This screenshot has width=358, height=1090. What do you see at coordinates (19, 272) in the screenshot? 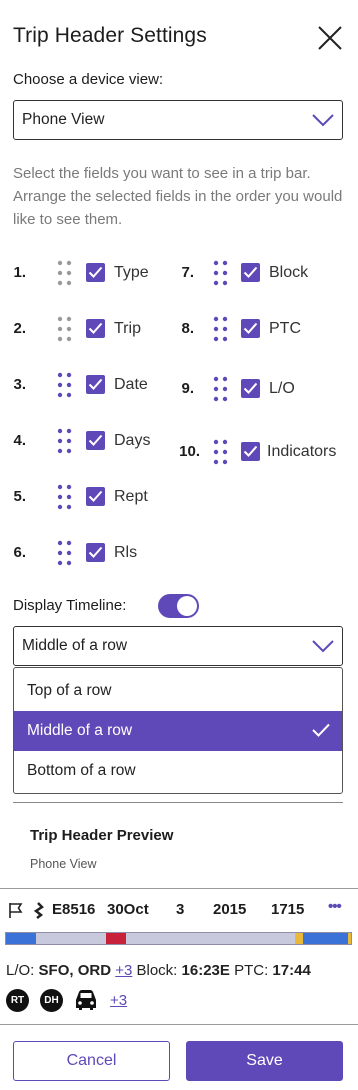
I see `field-number: 1.` at bounding box center [19, 272].